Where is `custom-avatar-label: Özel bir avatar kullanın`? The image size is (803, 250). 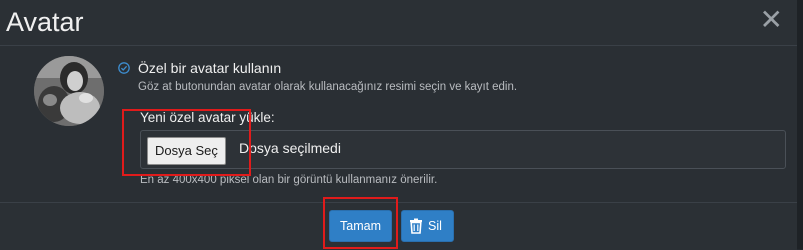 custom-avatar-label: Özel bir avatar kullanın is located at coordinates (210, 68).